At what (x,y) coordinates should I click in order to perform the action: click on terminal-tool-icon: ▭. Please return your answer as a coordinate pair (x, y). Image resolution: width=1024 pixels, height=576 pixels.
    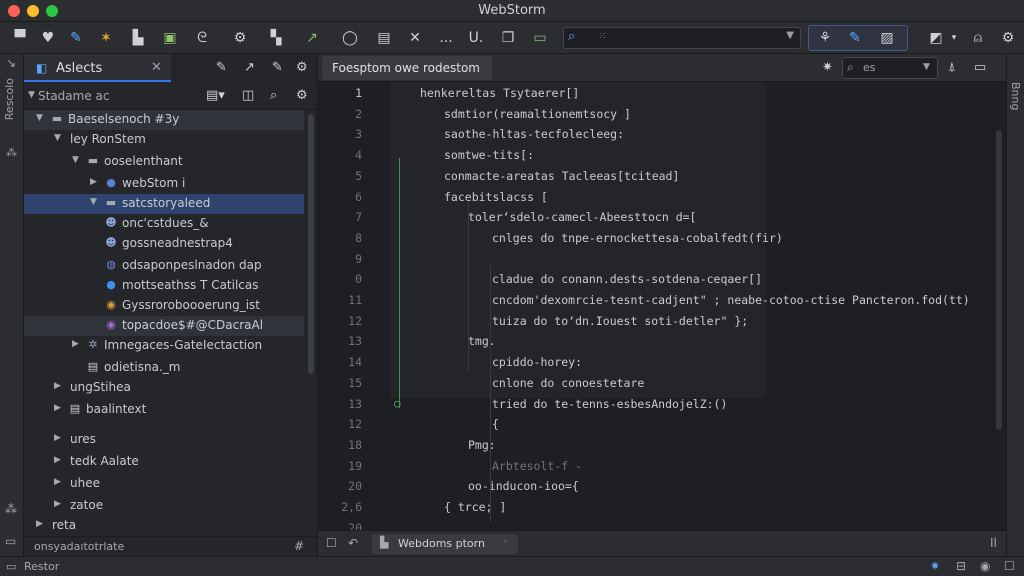
    Looking at the image, I should click on (10, 541).